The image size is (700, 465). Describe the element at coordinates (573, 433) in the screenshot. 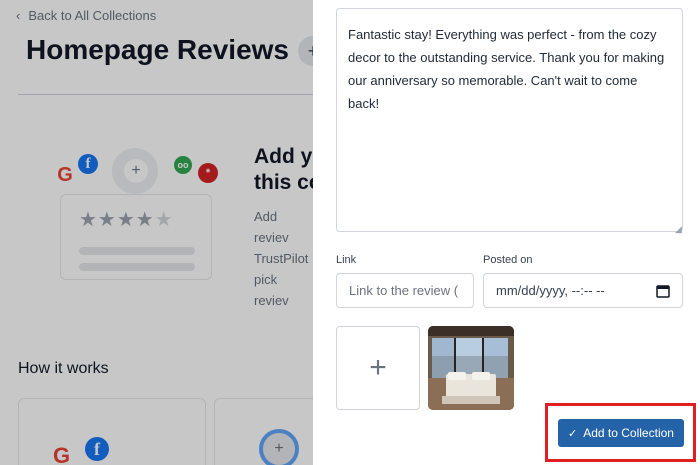

I see `check-icon: ✓` at that location.